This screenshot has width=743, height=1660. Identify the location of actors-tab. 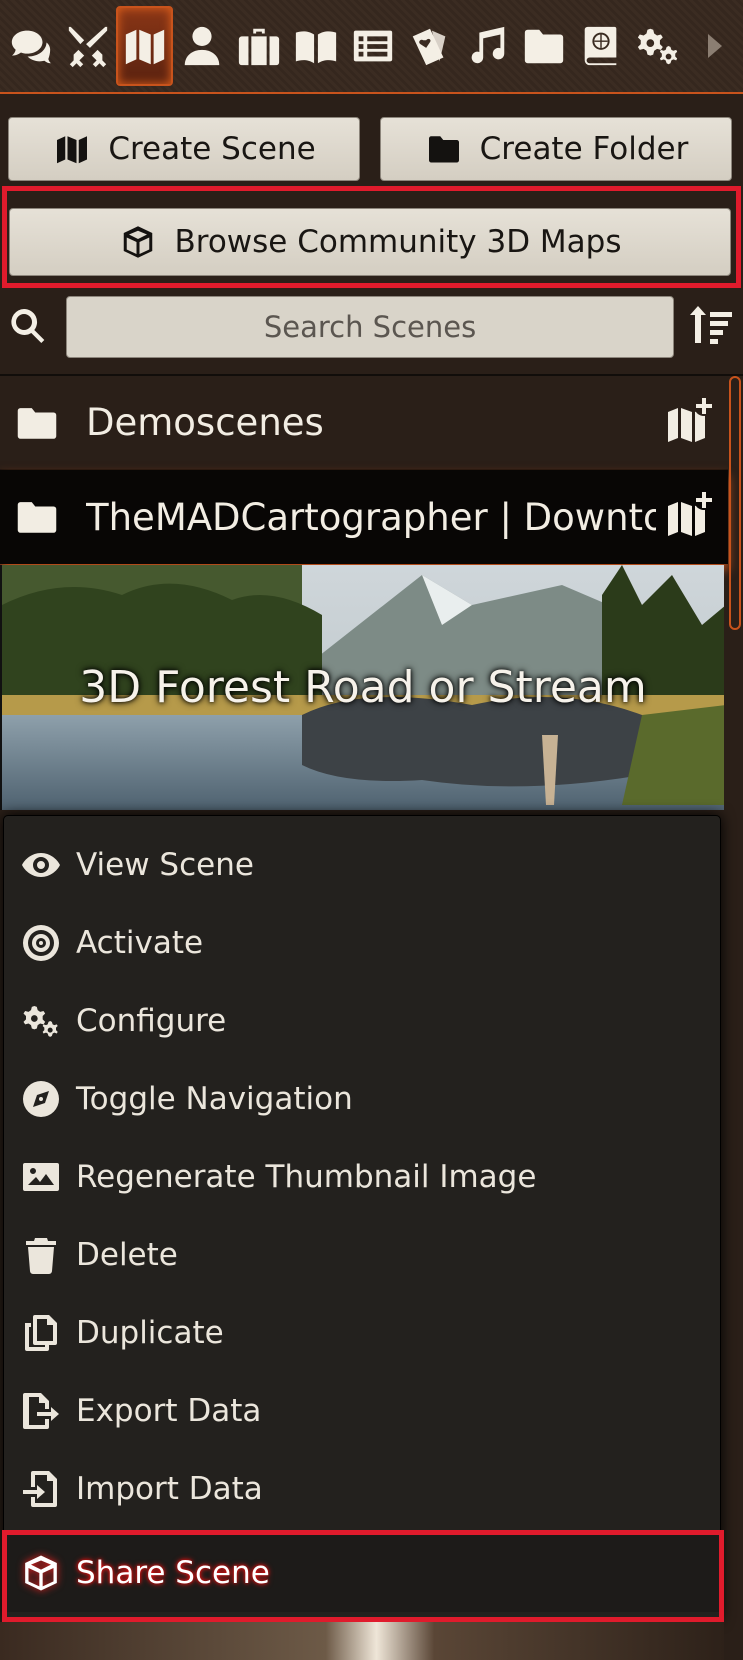
(201, 46).